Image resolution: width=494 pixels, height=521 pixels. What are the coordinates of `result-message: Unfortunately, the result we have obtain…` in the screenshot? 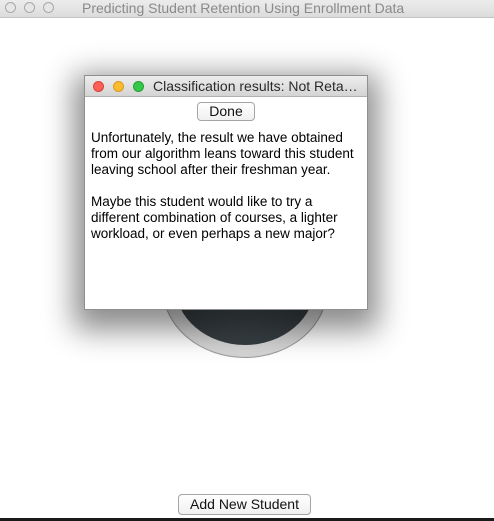 It's located at (222, 153).